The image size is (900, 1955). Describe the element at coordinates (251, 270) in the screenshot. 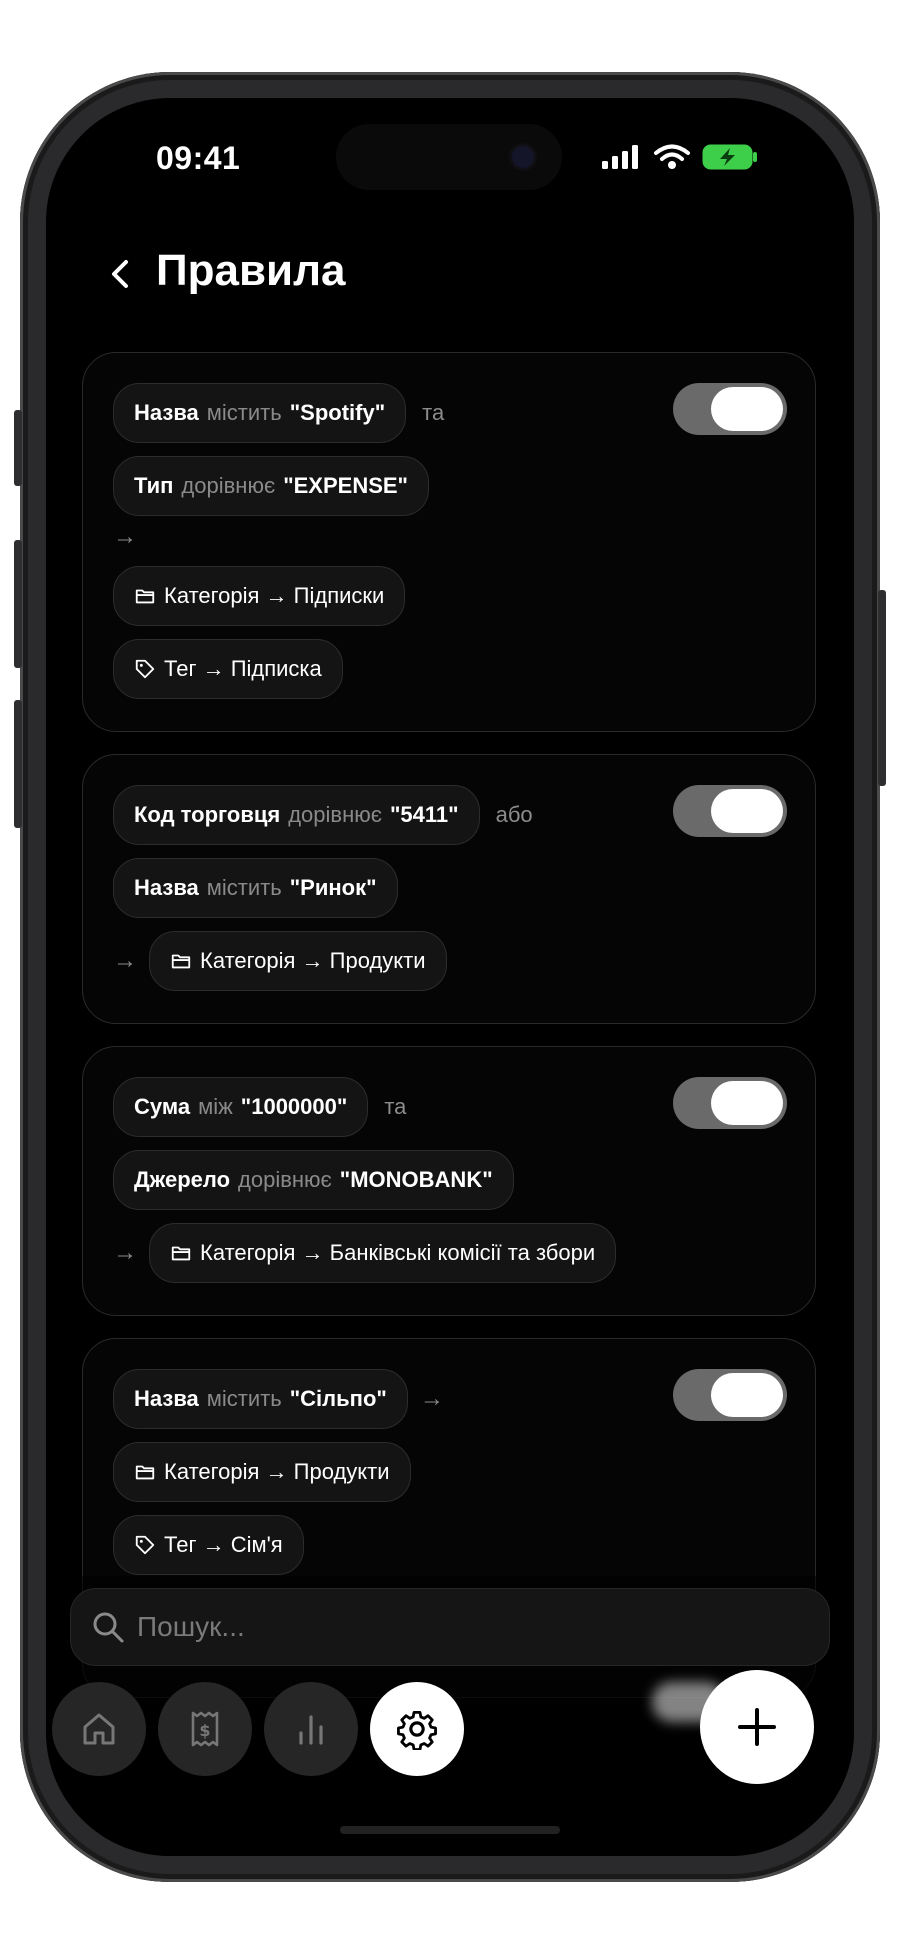

I see `page-title: Правила` at that location.